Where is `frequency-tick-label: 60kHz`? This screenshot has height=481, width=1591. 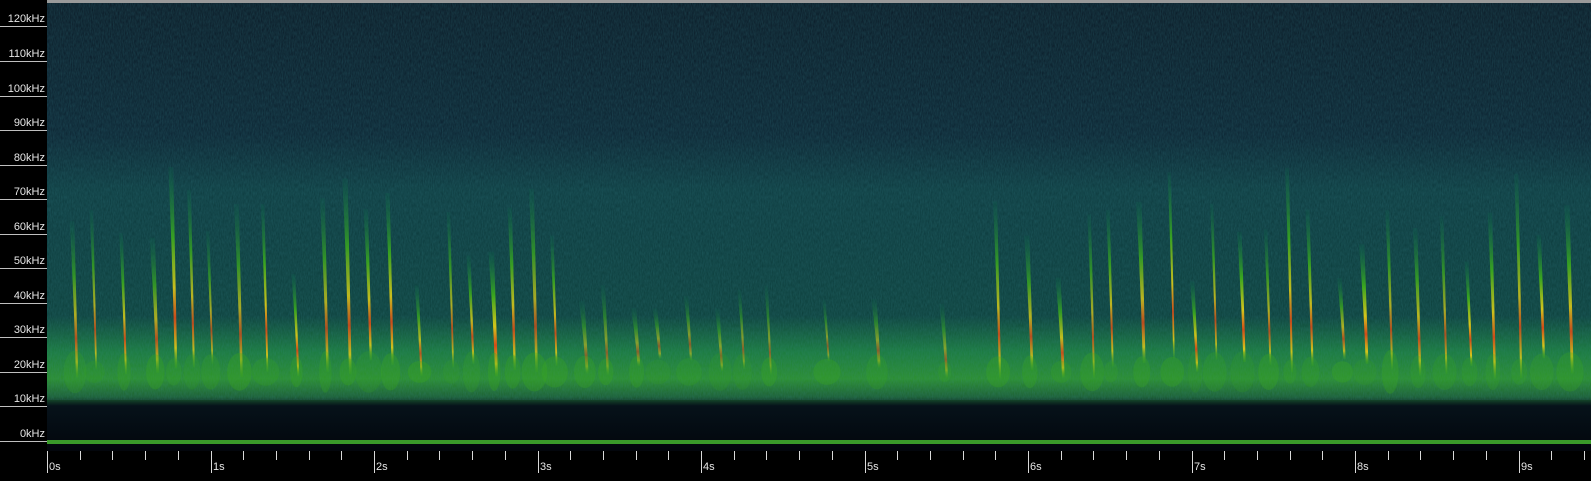
frequency-tick-label: 60kHz is located at coordinates (29, 226).